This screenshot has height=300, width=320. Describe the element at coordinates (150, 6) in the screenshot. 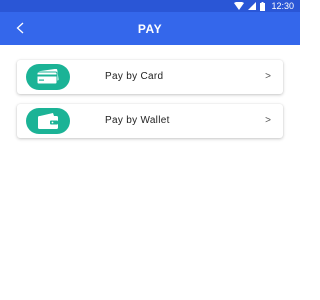

I see `status-bar: 12:30` at that location.